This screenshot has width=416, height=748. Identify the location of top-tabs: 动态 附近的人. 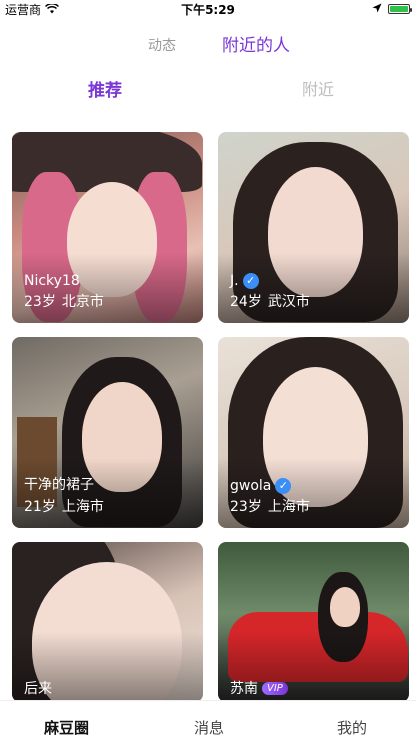
(208, 44).